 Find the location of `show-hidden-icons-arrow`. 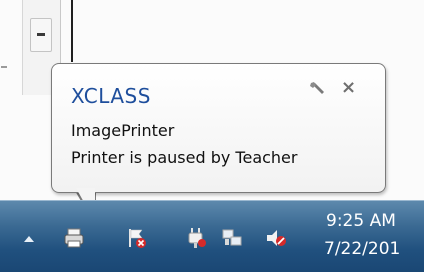

show-hidden-icons-arrow is located at coordinates (29, 239).